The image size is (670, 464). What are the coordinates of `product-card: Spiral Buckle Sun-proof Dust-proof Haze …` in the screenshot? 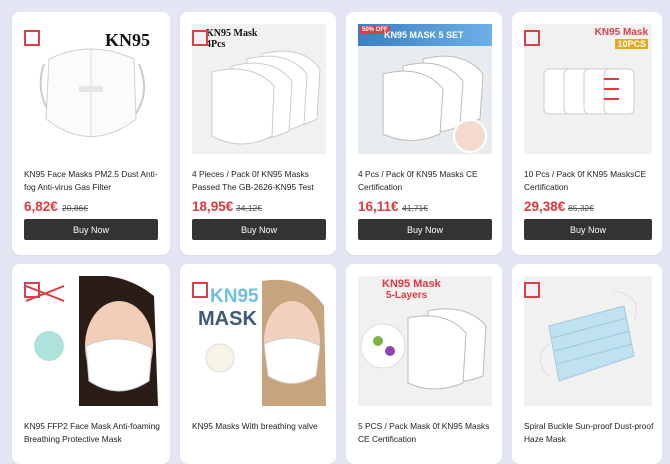 It's located at (587, 364).